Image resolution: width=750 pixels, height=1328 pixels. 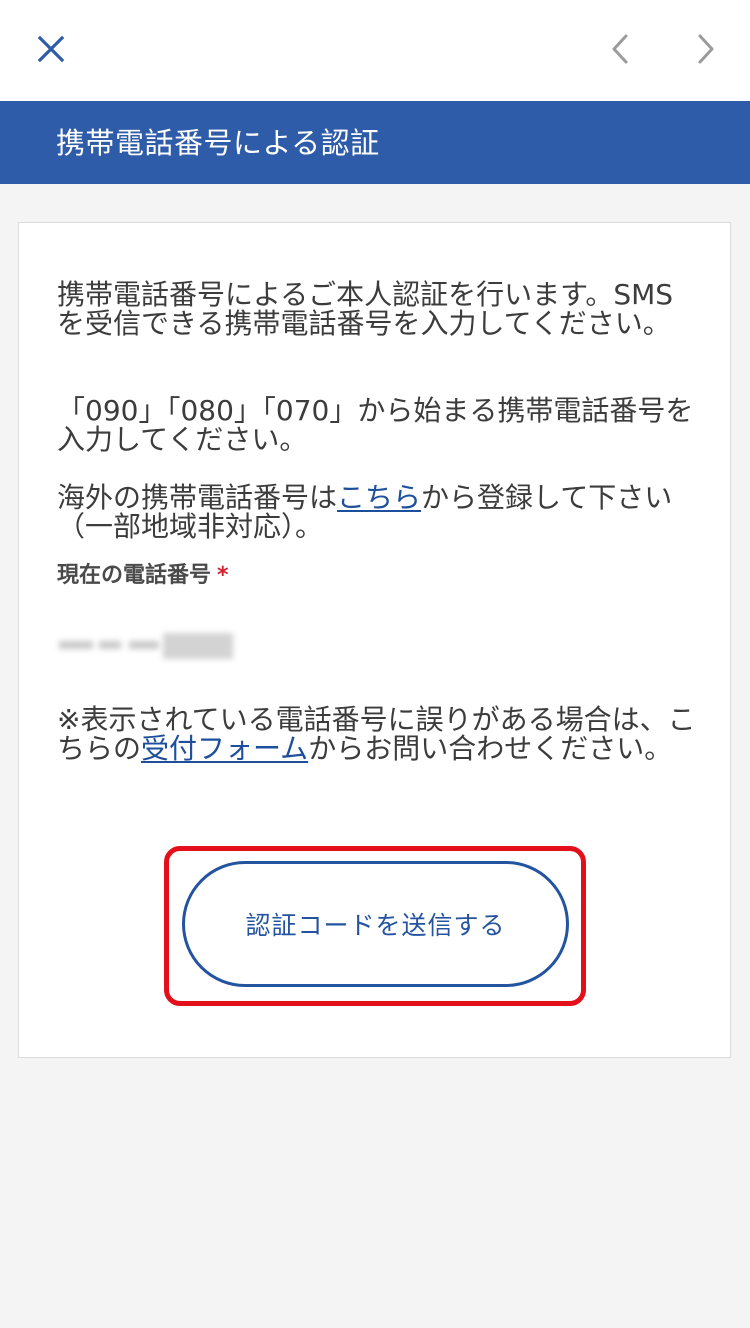 I want to click on page-title-bar: 携帯電話番号による認証, so click(x=375, y=142).